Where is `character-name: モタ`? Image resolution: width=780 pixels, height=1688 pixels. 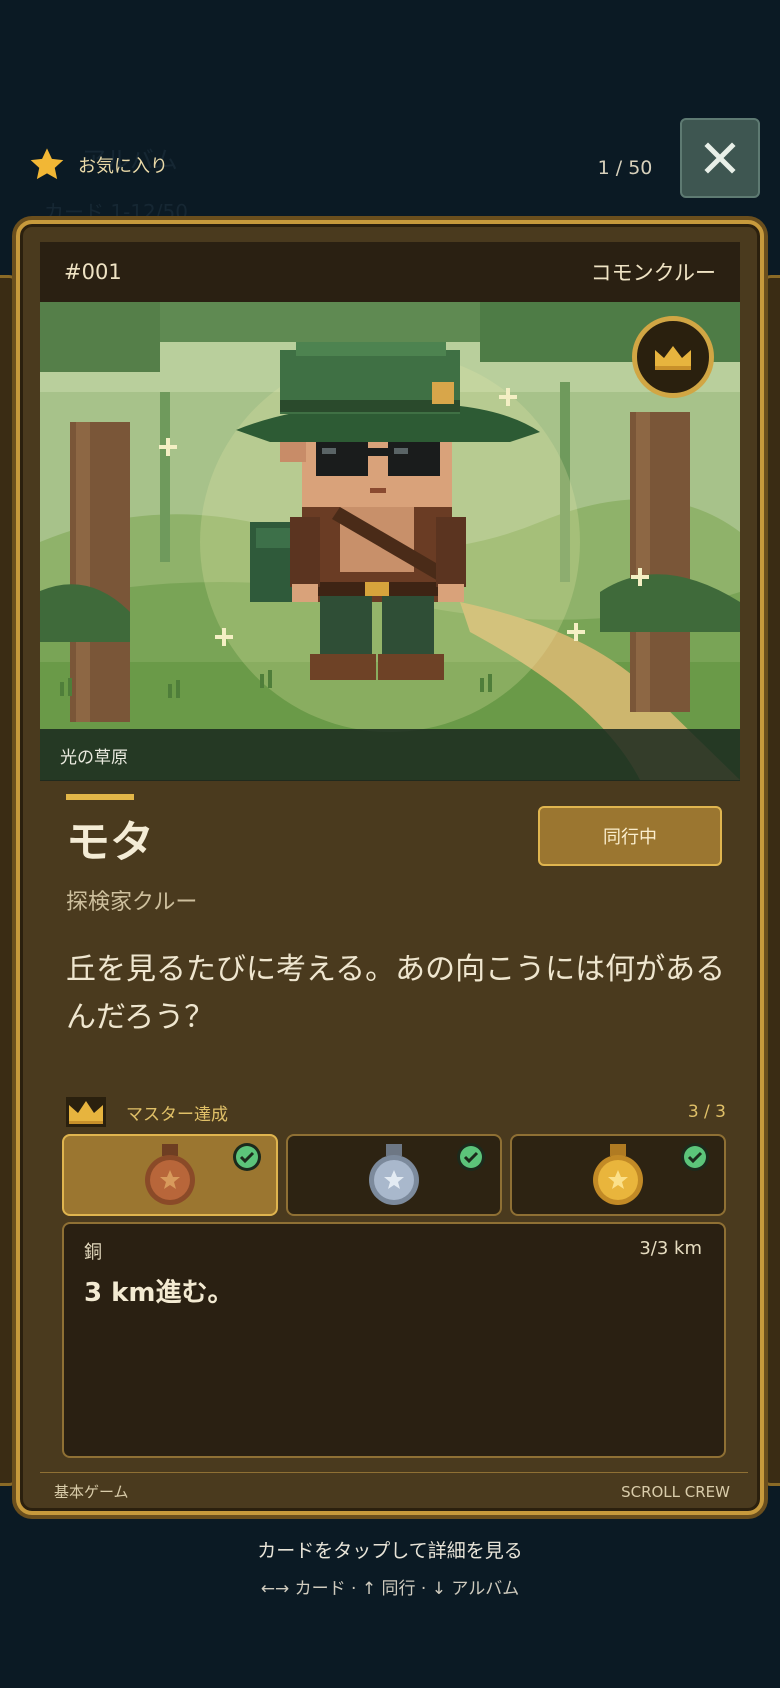
character-name: モタ is located at coordinates (110, 842).